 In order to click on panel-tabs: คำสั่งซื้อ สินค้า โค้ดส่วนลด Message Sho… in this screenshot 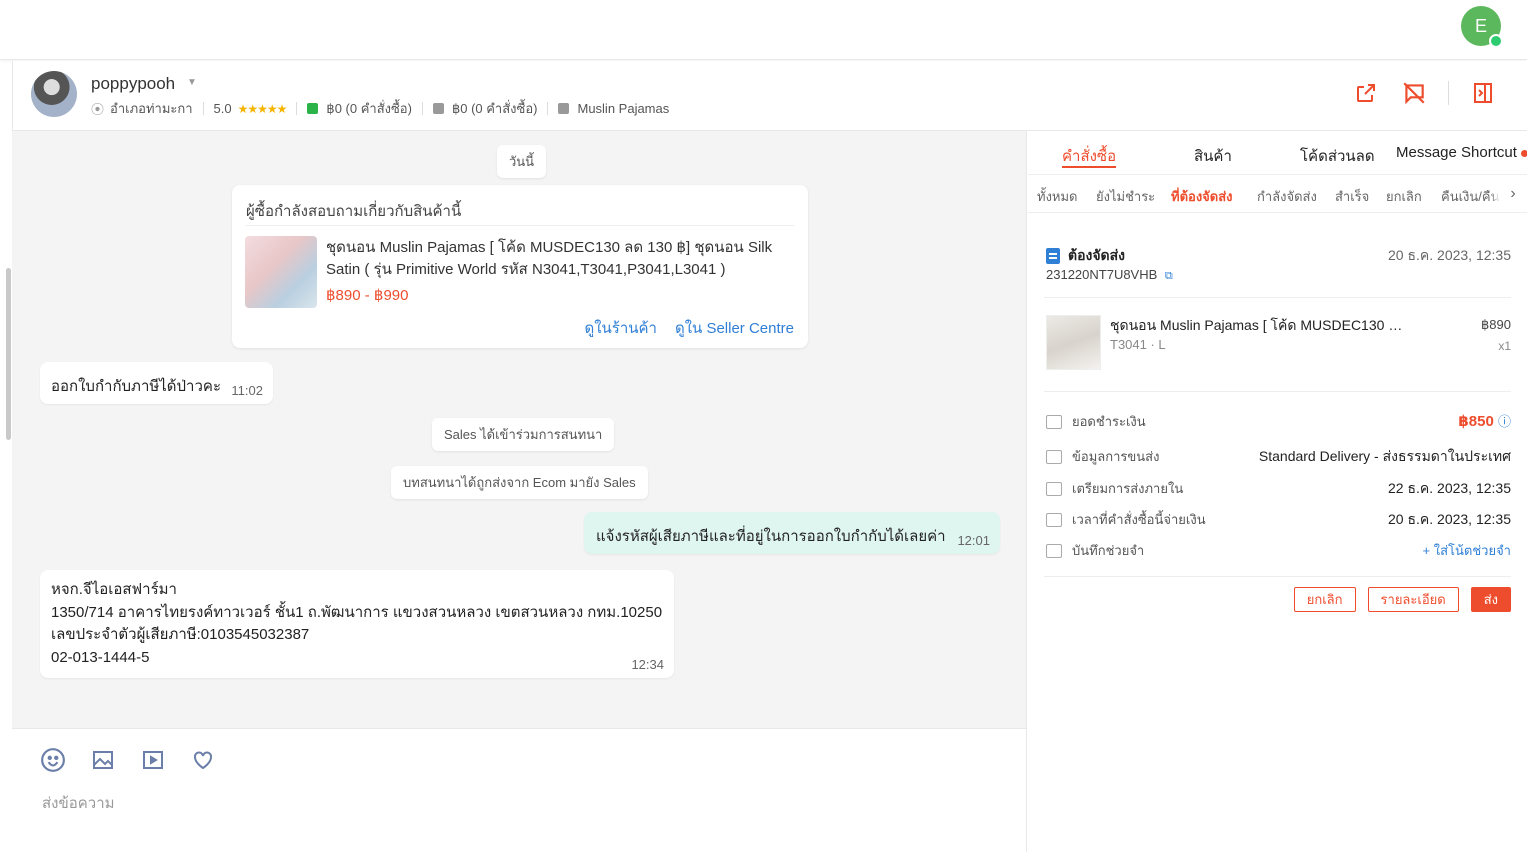, I will do `click(1277, 153)`.